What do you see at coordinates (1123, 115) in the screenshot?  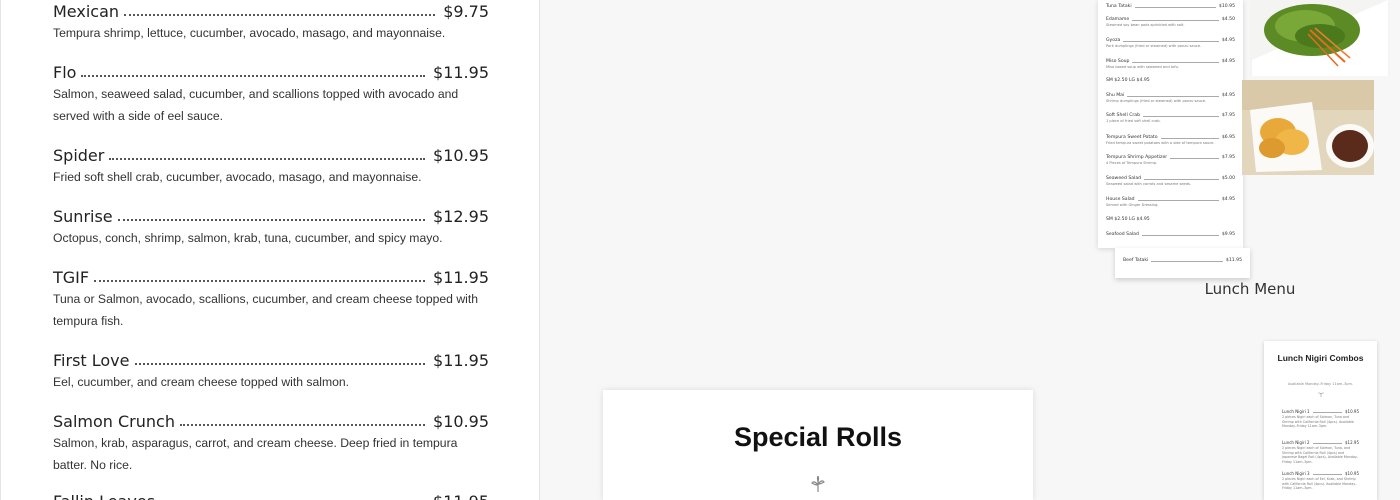 I see `mini-item-name: Soft Shell Crab` at bounding box center [1123, 115].